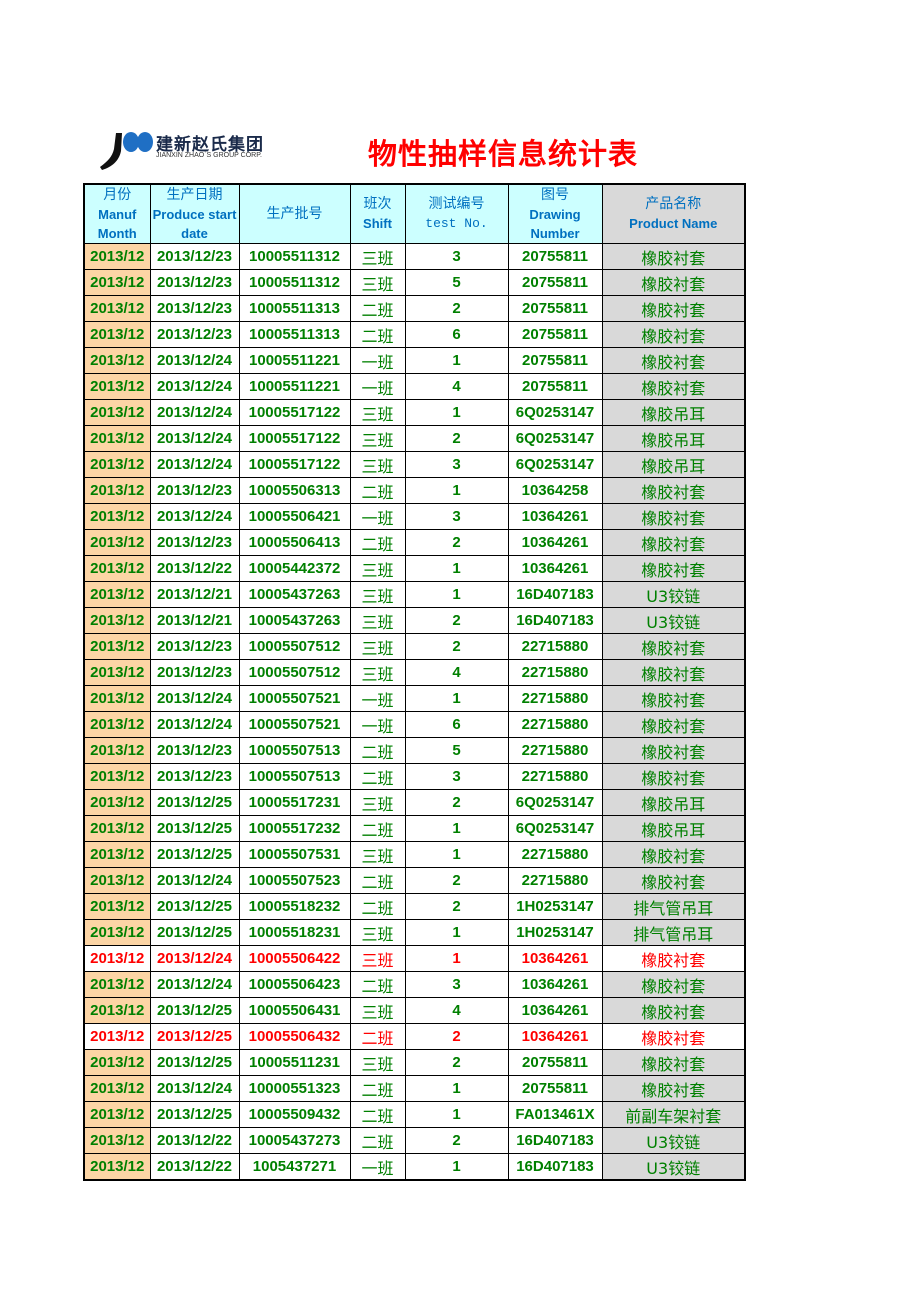 This screenshot has height=1301, width=920. What do you see at coordinates (673, 213) in the screenshot?
I see `header-product: 产品名称 Product Name` at bounding box center [673, 213].